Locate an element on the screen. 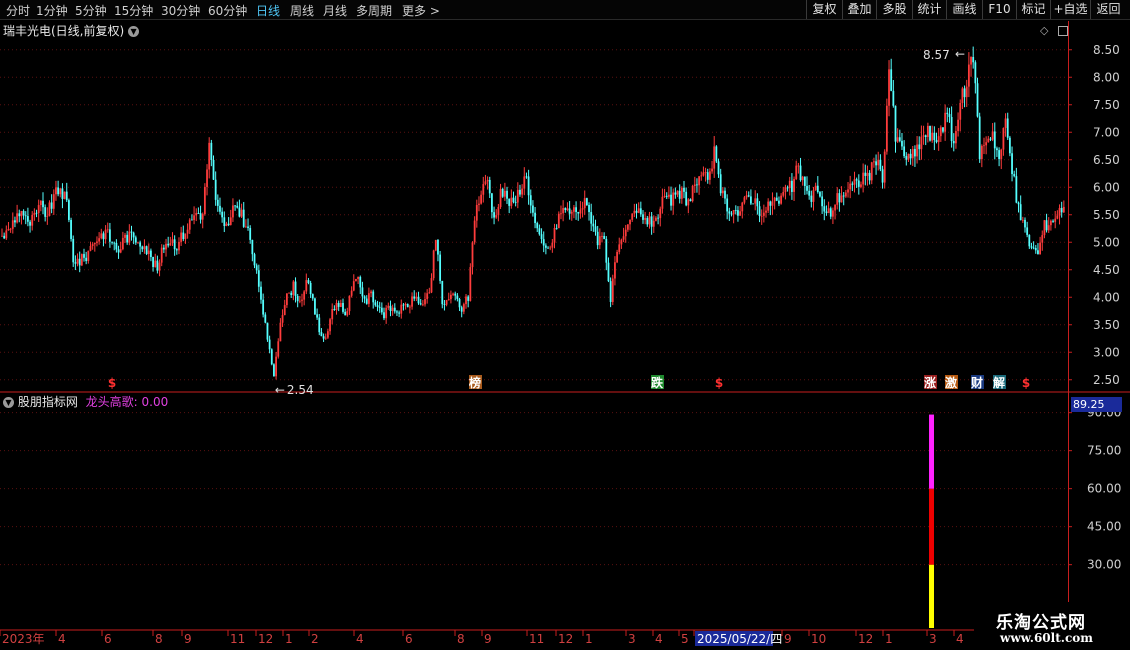 This screenshot has width=1130, height=650. time-tick-label: 11 is located at coordinates (237, 639).